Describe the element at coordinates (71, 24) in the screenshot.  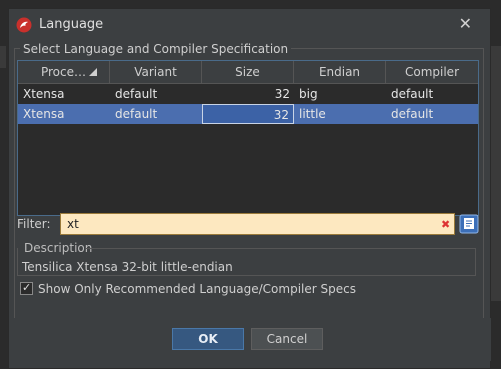
I see `dialog-title: Language` at that location.